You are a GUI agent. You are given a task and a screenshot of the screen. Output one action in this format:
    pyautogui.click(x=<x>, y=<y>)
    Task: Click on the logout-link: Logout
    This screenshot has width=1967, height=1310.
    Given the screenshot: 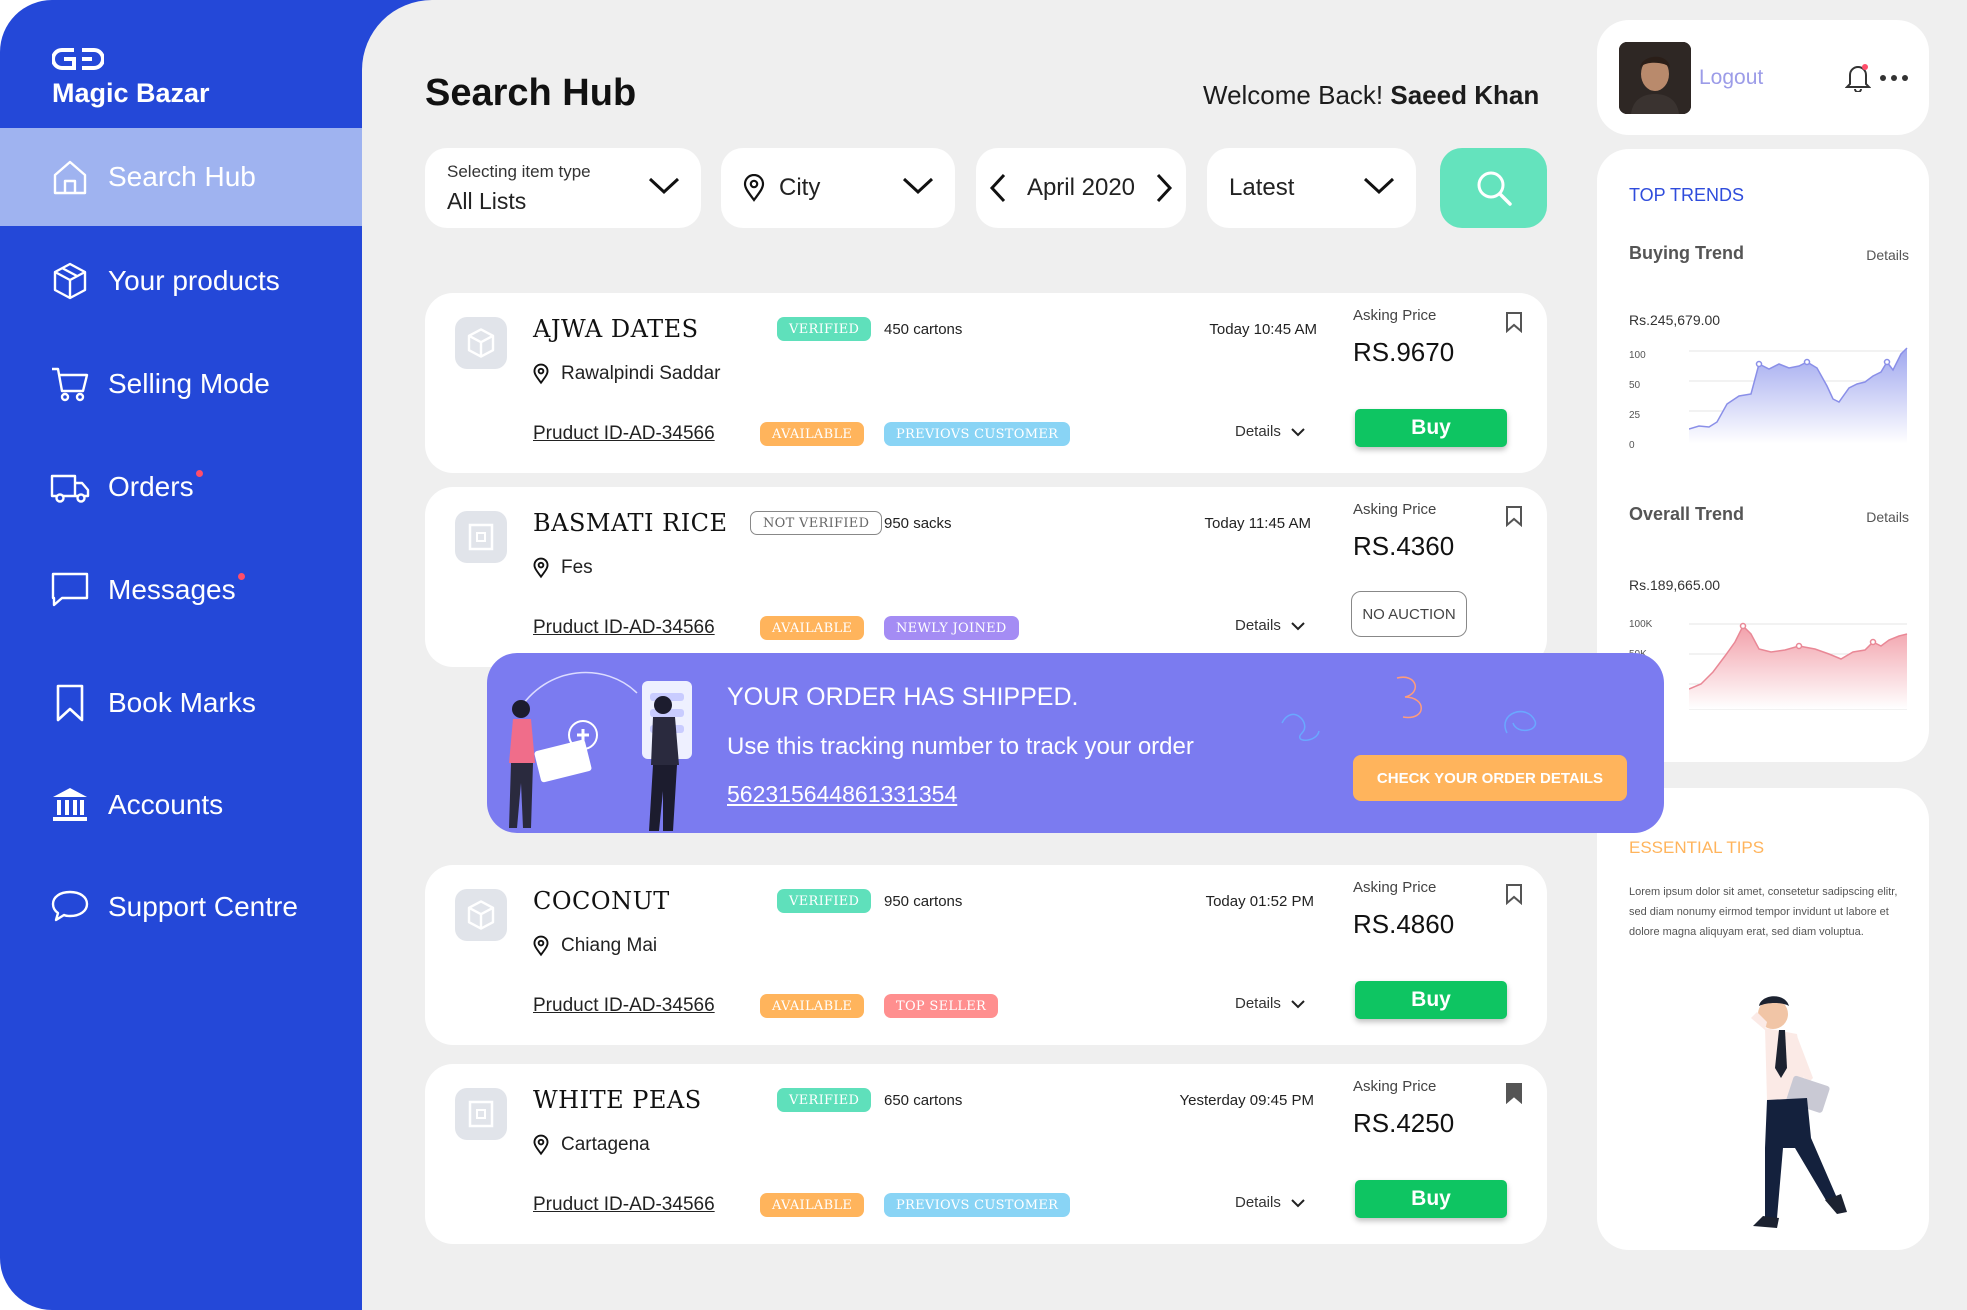 What is the action you would take?
    pyautogui.click(x=1731, y=78)
    